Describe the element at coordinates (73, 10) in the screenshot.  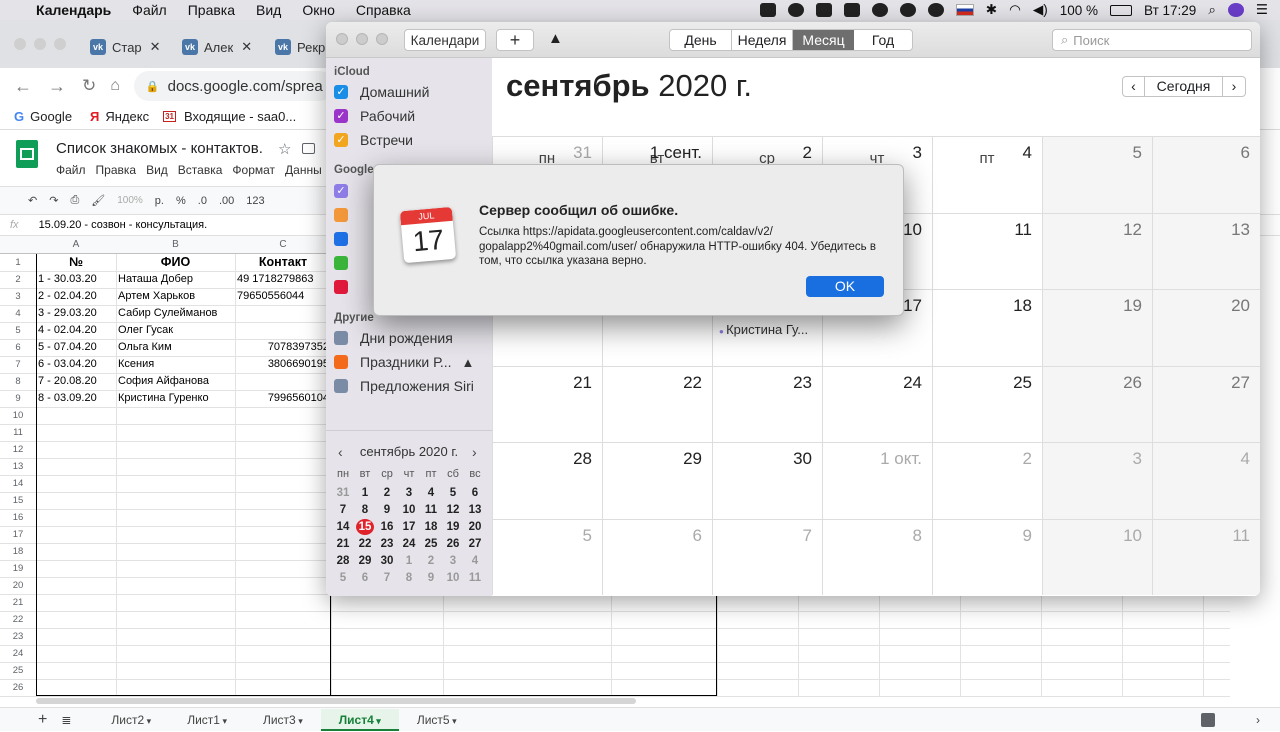
I see `app-menu: Календарь` at that location.